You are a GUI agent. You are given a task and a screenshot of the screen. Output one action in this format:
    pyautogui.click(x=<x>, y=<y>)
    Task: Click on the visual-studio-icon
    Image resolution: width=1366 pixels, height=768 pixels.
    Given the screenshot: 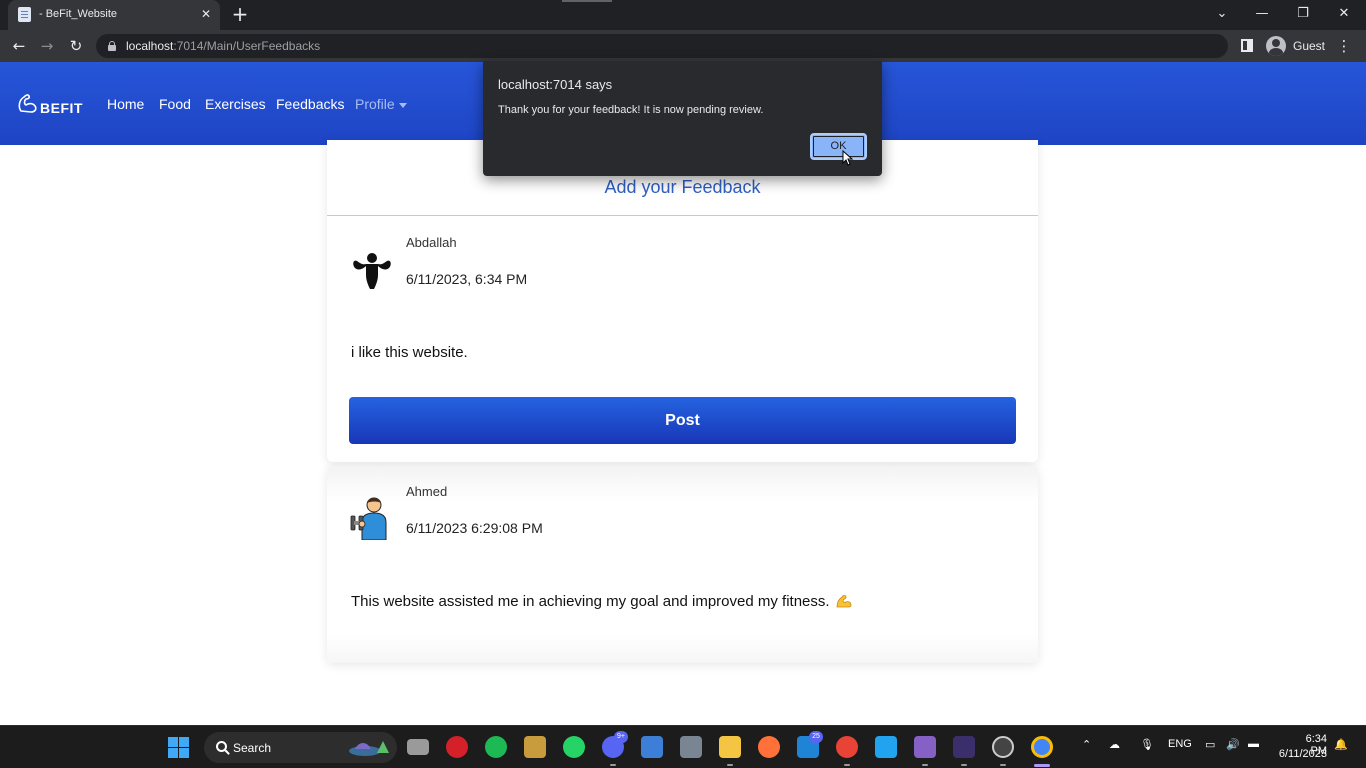 What is the action you would take?
    pyautogui.click(x=925, y=747)
    